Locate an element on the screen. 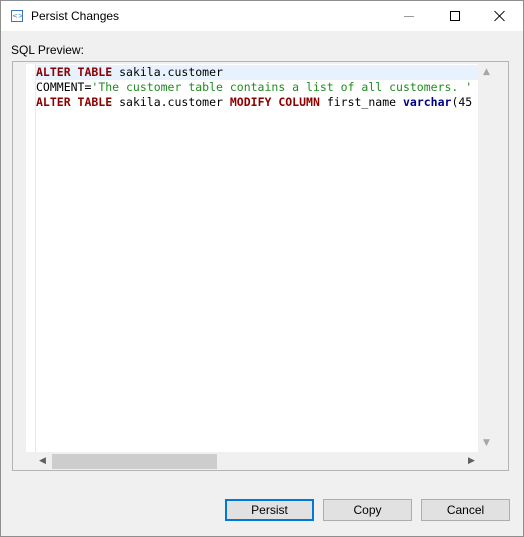  minimize-button is located at coordinates (409, 16).